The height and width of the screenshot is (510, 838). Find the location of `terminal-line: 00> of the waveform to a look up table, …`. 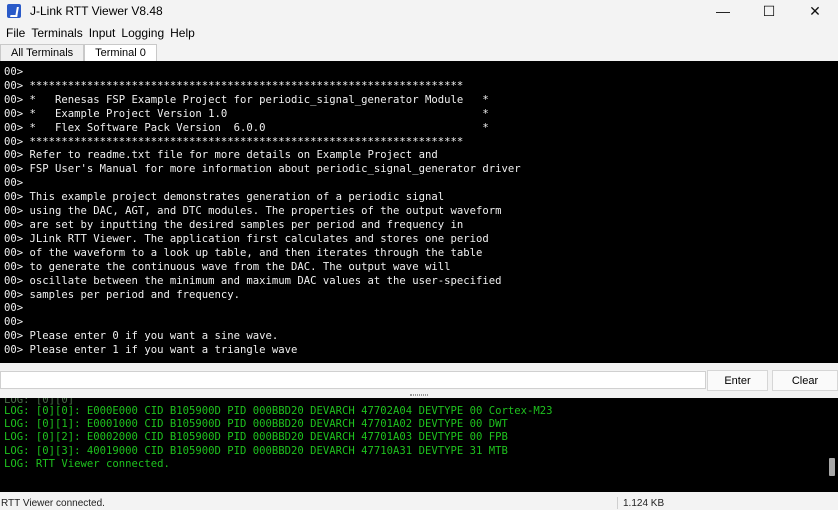

terminal-line: 00> of the waveform to a look up table, … is located at coordinates (243, 252).